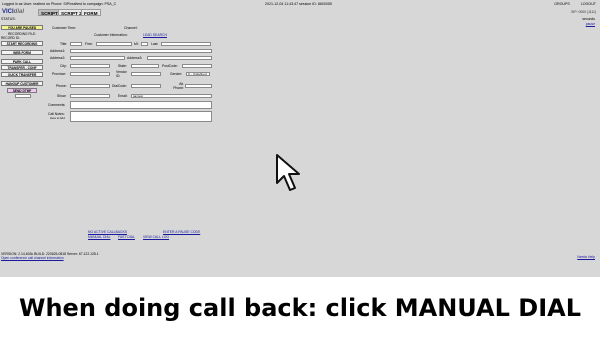 The height and width of the screenshot is (338, 600). What do you see at coordinates (23, 96) in the screenshot?
I see `dtmf-input` at bounding box center [23, 96].